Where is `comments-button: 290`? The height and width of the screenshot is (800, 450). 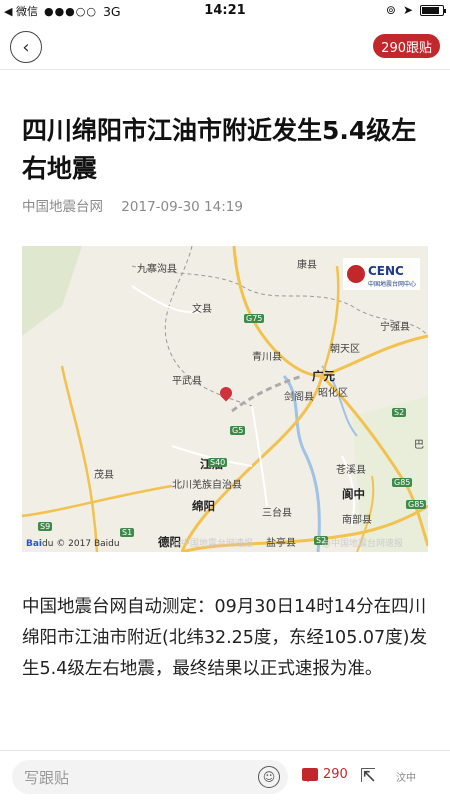 comments-button: 290 is located at coordinates (325, 774).